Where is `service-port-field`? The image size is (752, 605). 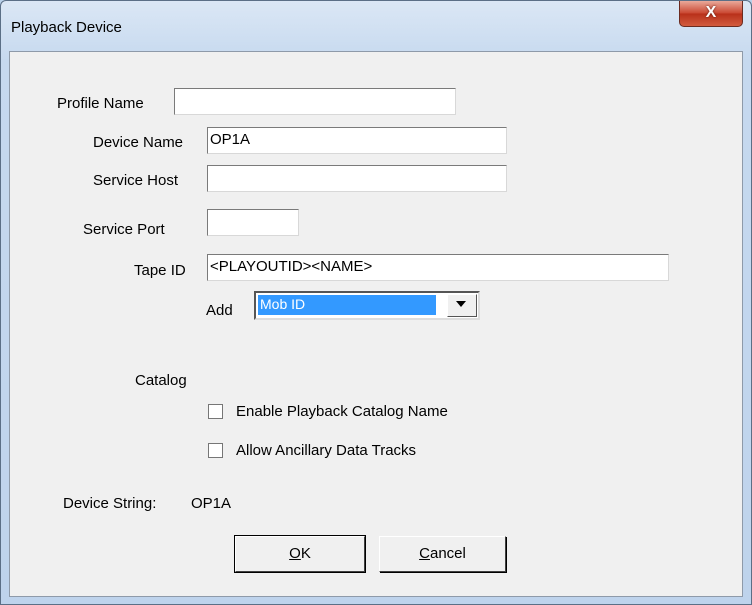 service-port-field is located at coordinates (253, 222).